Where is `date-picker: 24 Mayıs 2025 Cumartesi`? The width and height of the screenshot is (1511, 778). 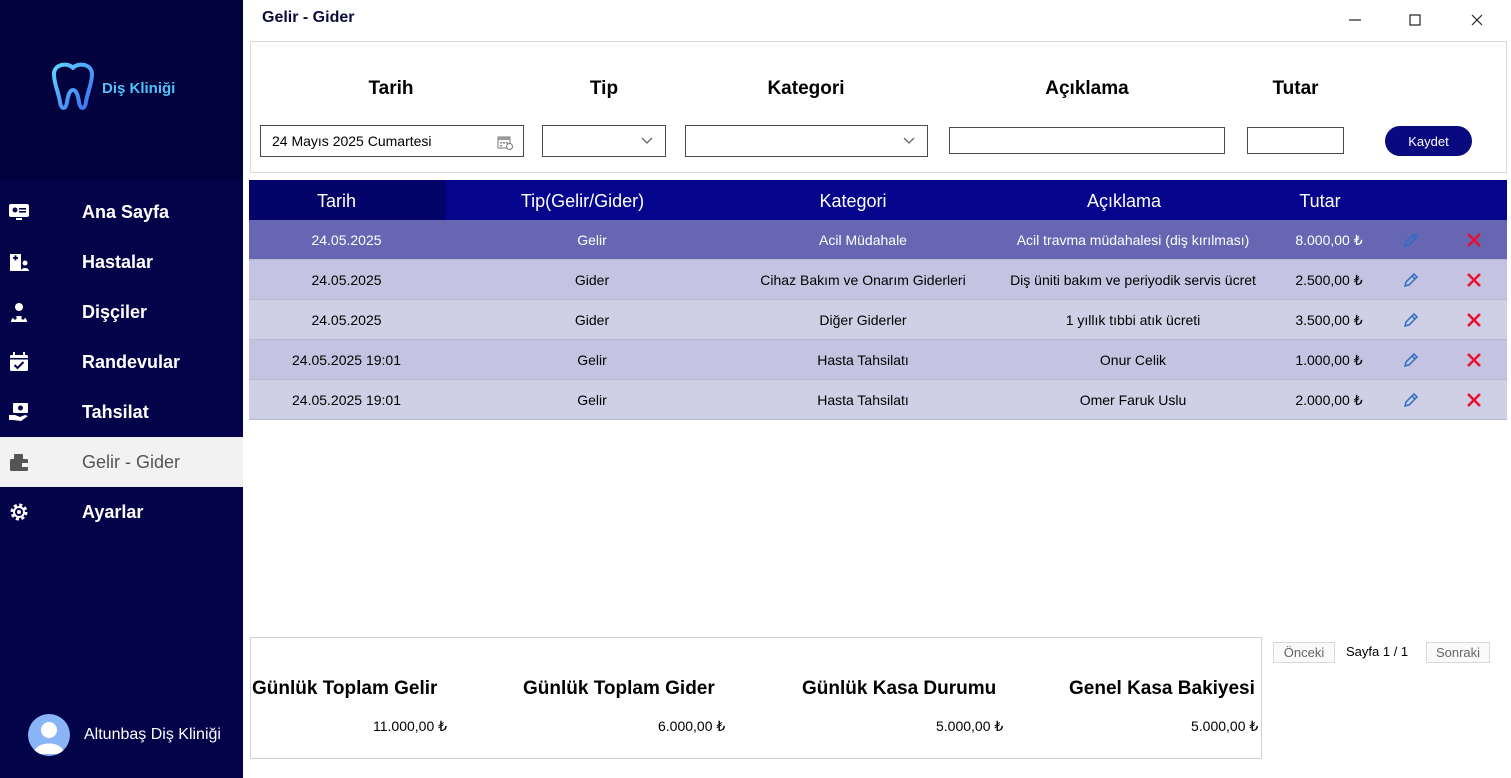
date-picker: 24 Mayıs 2025 Cumartesi is located at coordinates (392, 141).